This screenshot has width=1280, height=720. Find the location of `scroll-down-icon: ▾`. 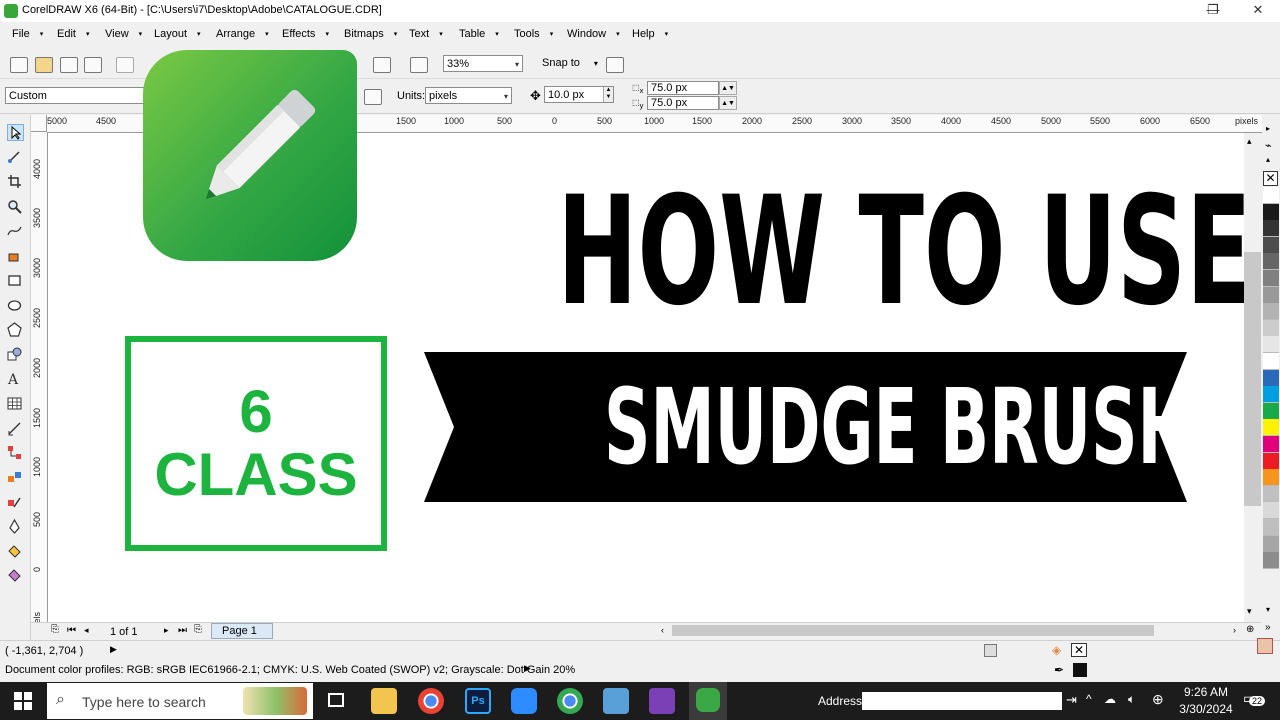

scroll-down-icon: ▾ is located at coordinates (1249, 611).